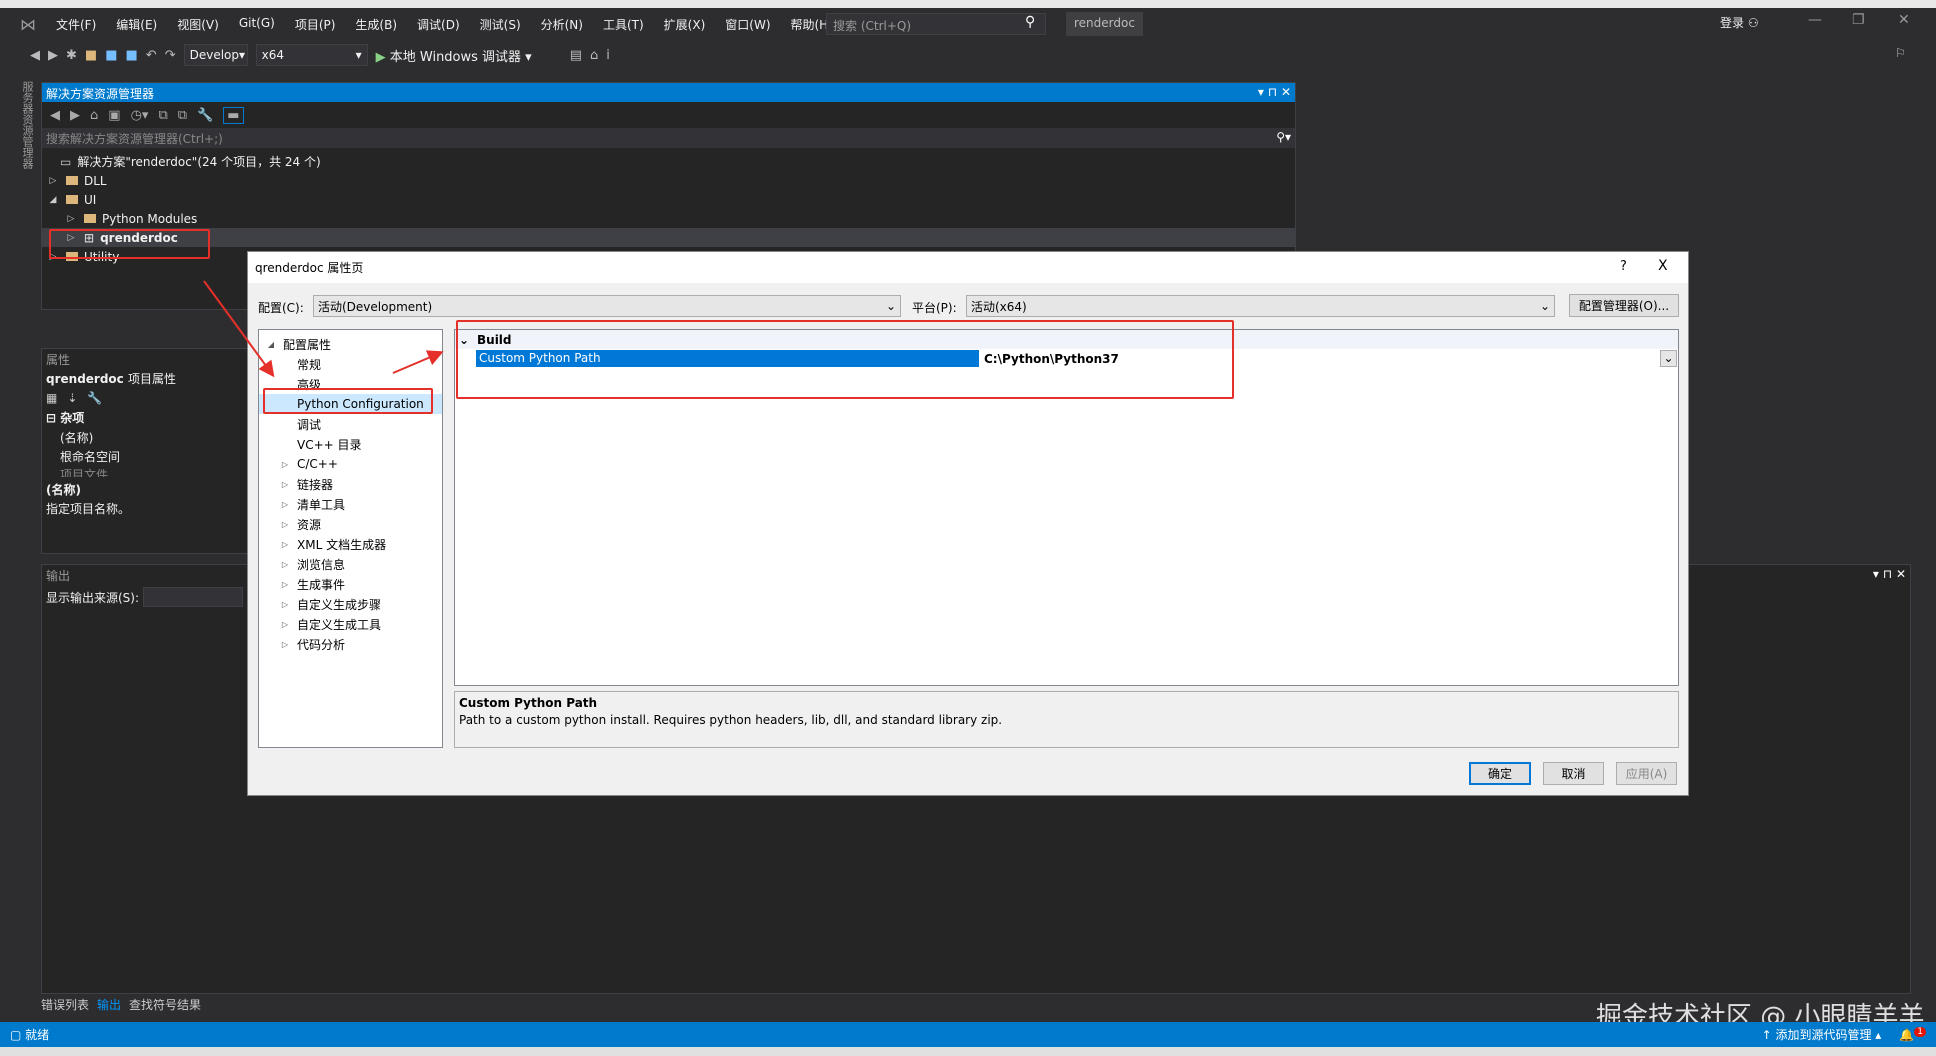 This screenshot has width=1936, height=1056. Describe the element at coordinates (418, 362) in the screenshot. I see `arrow-to-build` at that location.